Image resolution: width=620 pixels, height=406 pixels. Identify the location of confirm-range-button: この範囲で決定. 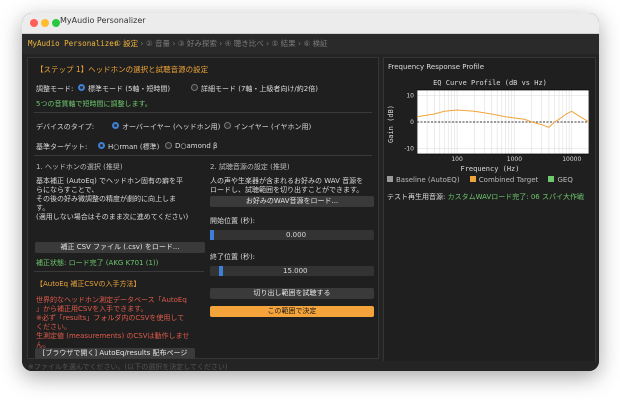
(292, 311).